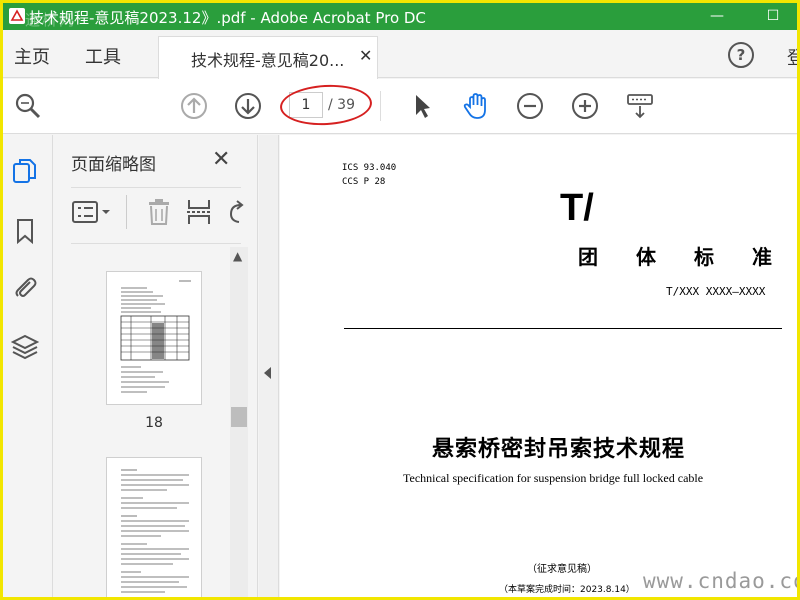  What do you see at coordinates (126, 212) in the screenshot?
I see `panel-tool-divider` at bounding box center [126, 212].